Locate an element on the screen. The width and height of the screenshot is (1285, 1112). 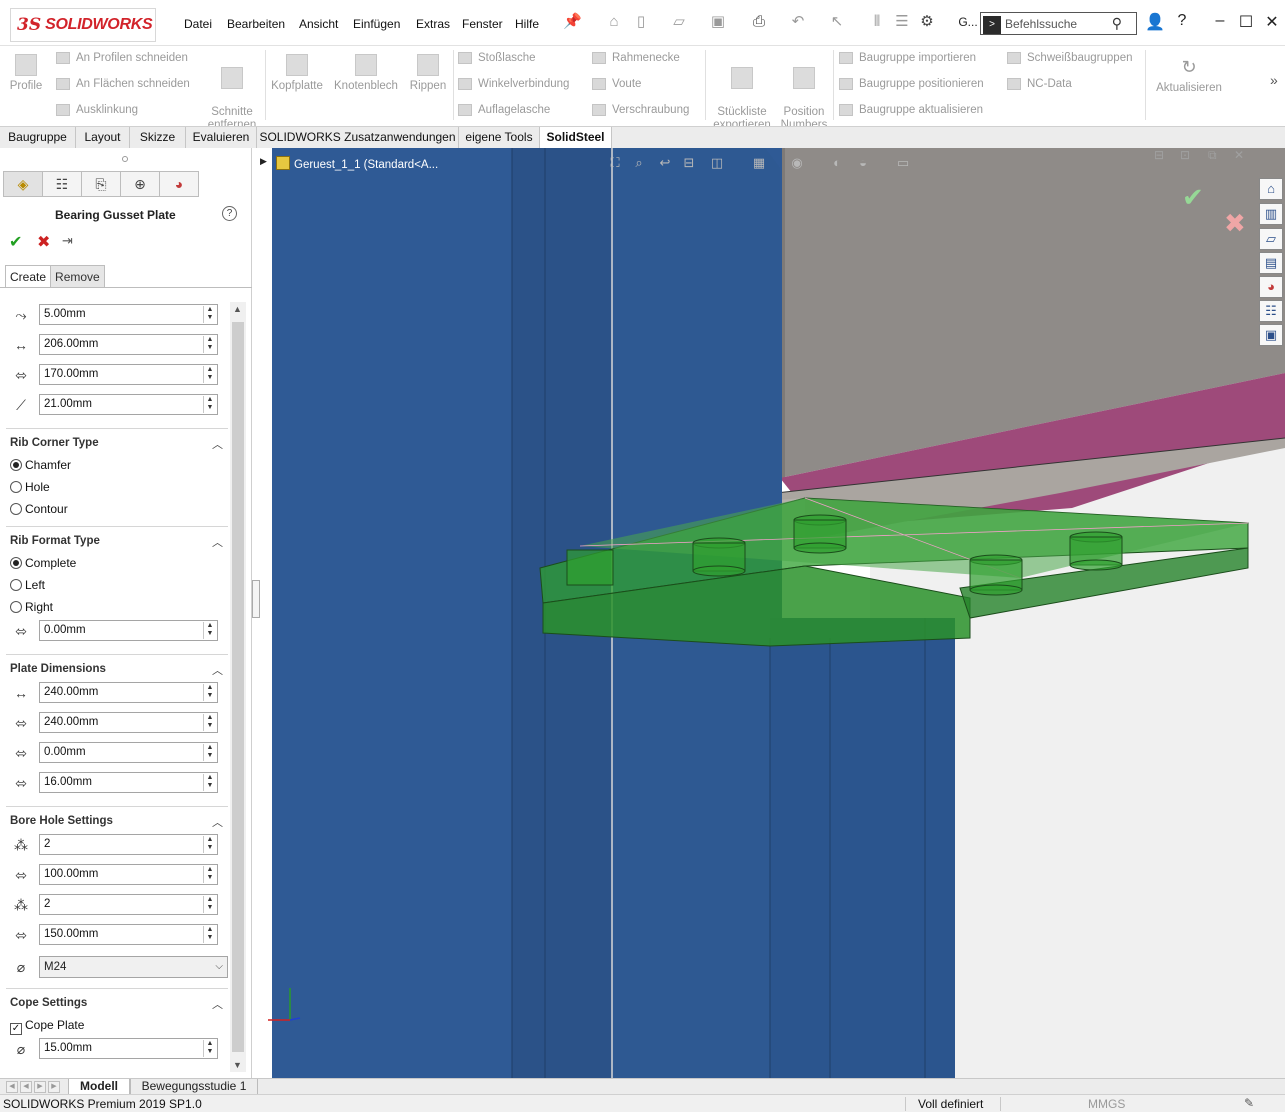
bearing-plate-button: Auflagelasche is located at coordinates (504, 110).